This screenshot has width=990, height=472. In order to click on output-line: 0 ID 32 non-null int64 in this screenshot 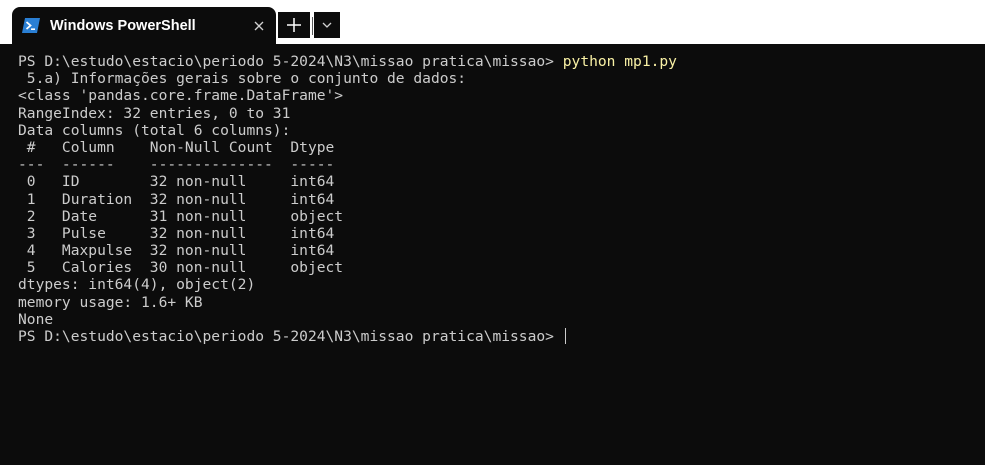, I will do `click(181, 182)`.